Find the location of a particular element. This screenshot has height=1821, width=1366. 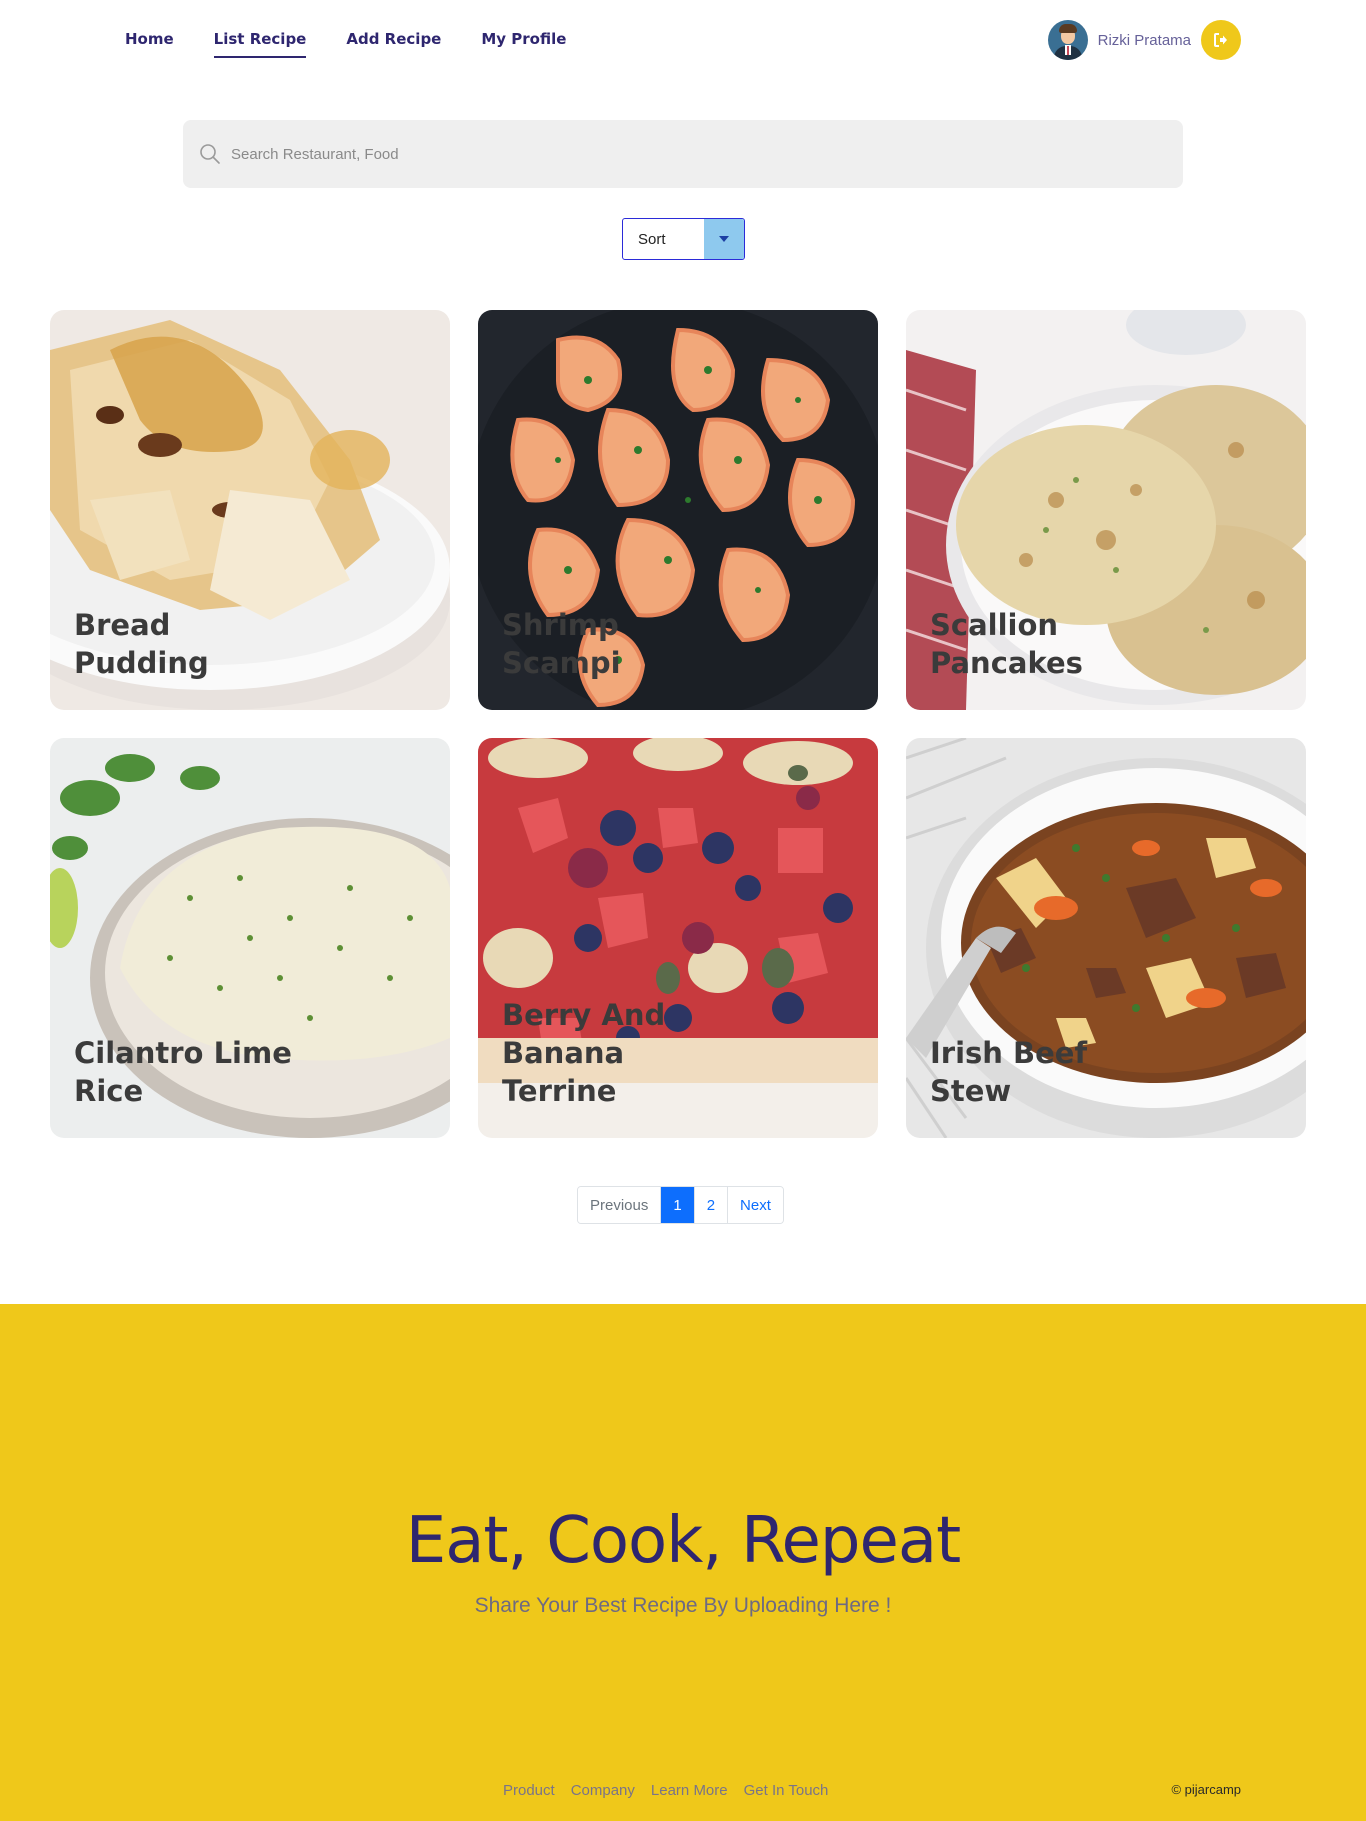

pagination-page-1: 1 is located at coordinates (678, 1205).